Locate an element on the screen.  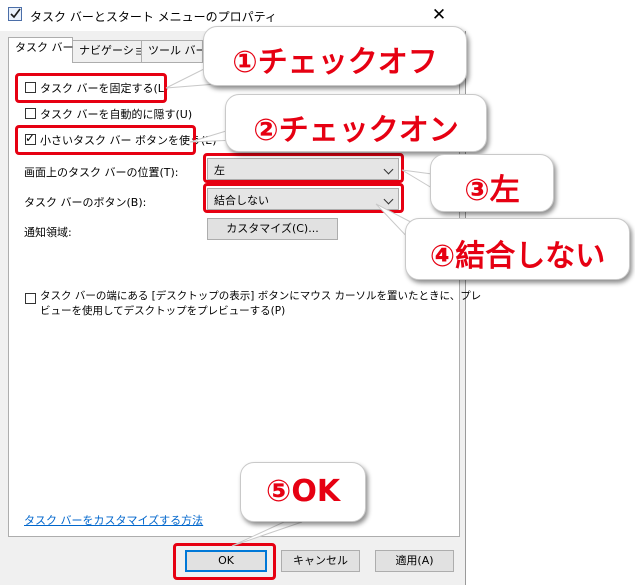
callout-left: ③左 is located at coordinates (492, 183).